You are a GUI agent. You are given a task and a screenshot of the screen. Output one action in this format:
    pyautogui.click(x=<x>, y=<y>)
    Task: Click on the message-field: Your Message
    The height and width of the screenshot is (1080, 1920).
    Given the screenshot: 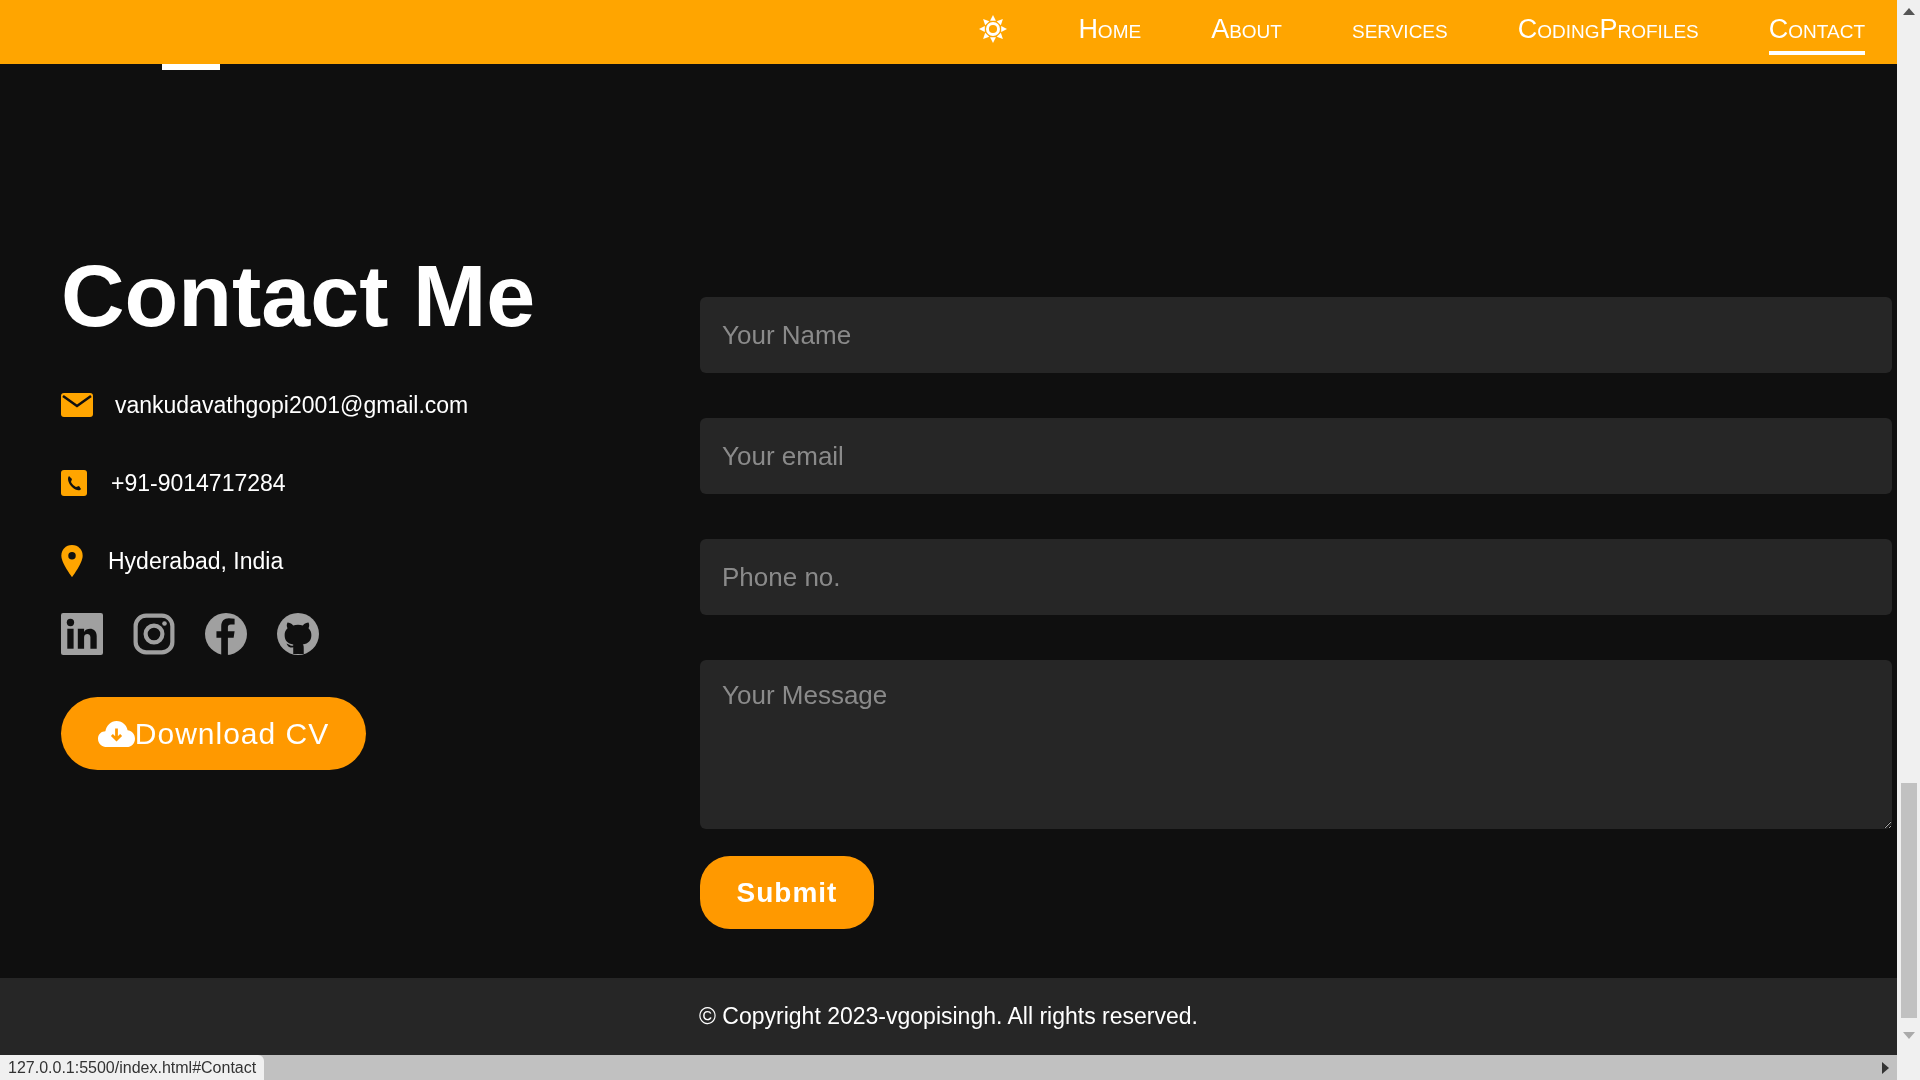 What is the action you would take?
    pyautogui.click(x=1296, y=744)
    